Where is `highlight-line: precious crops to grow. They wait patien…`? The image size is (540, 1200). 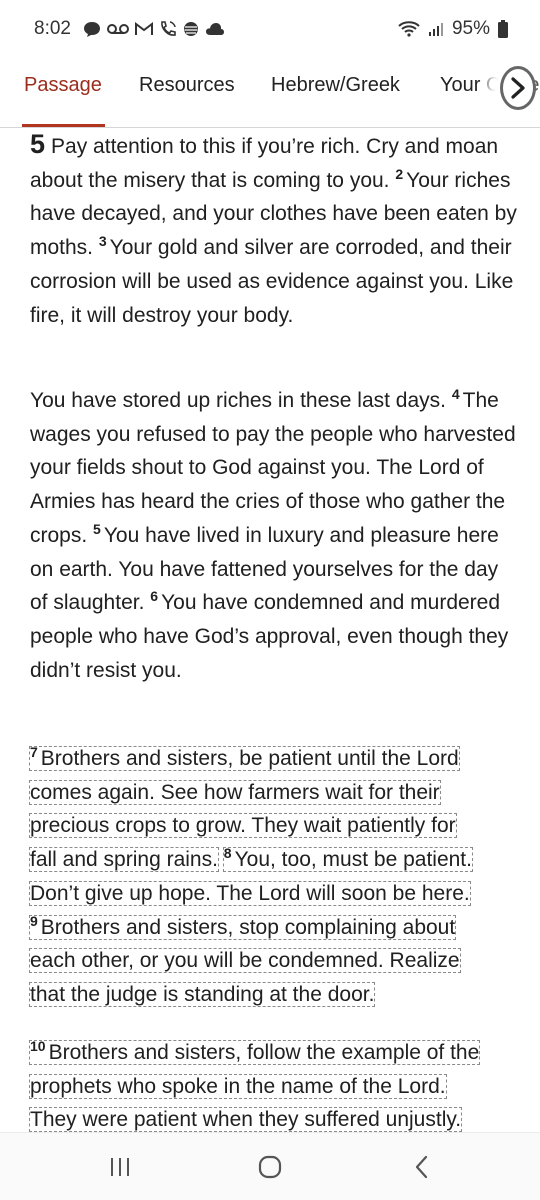
highlight-line: precious crops to grow. They wait patien… is located at coordinates (243, 826).